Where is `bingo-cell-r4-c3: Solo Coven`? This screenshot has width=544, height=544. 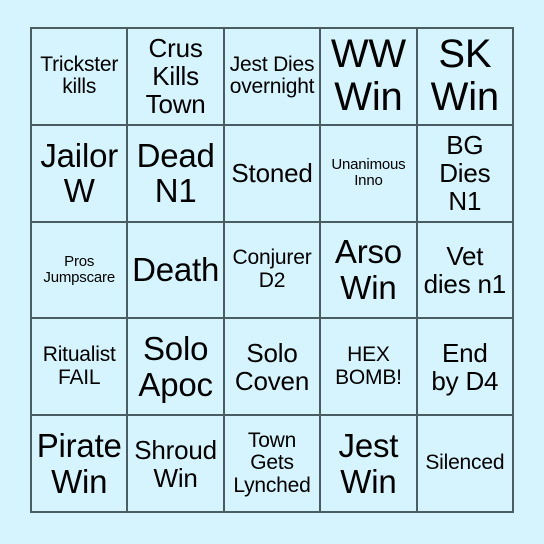
bingo-cell-r4-c3: Solo Coven is located at coordinates (271, 367).